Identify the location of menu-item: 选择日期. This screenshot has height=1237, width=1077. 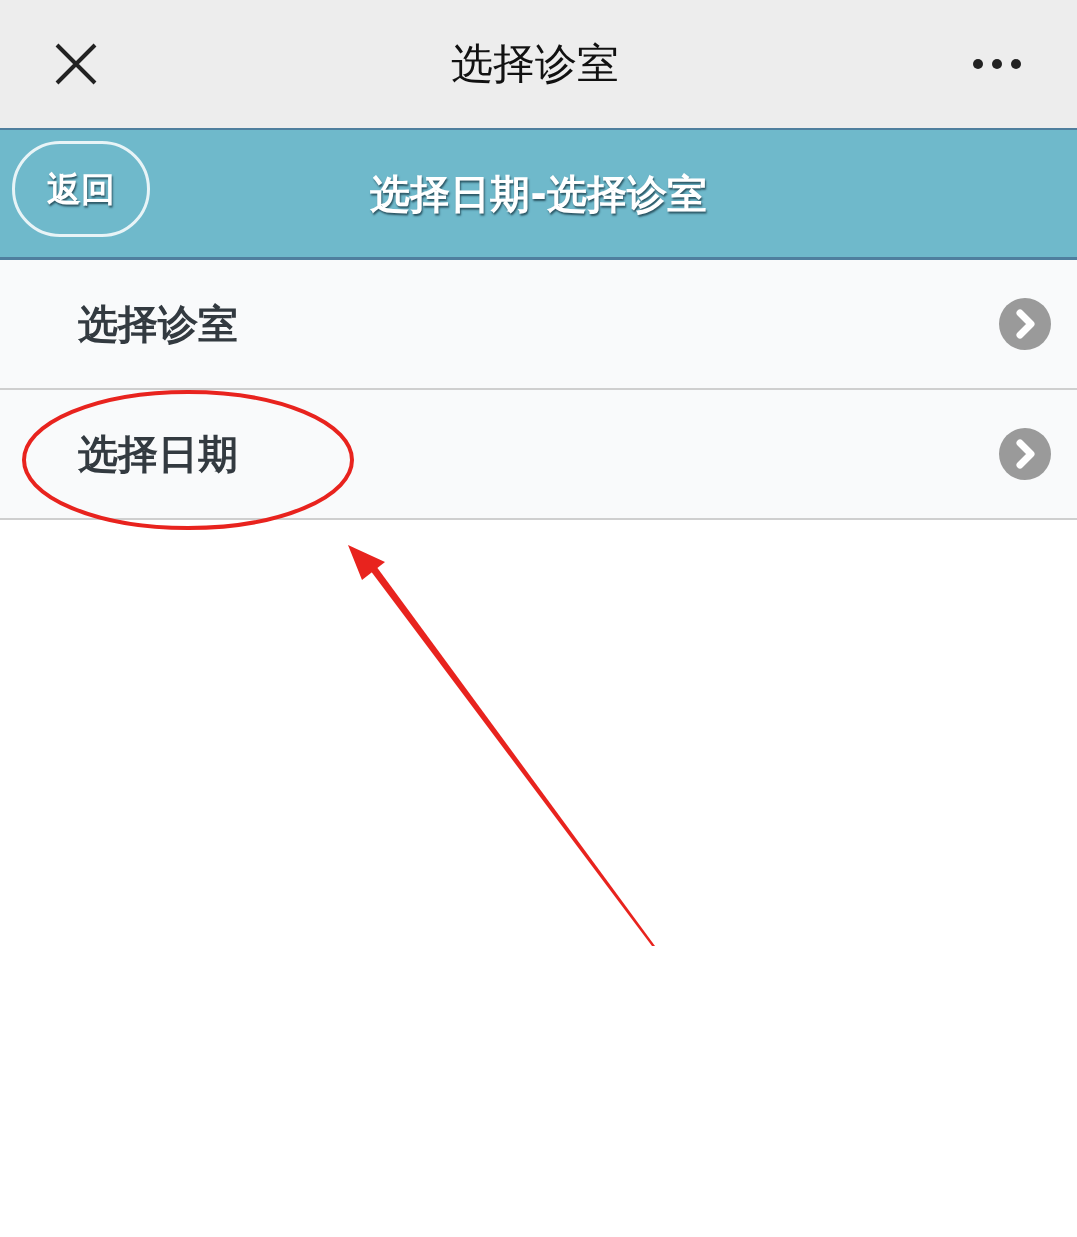
(538, 455).